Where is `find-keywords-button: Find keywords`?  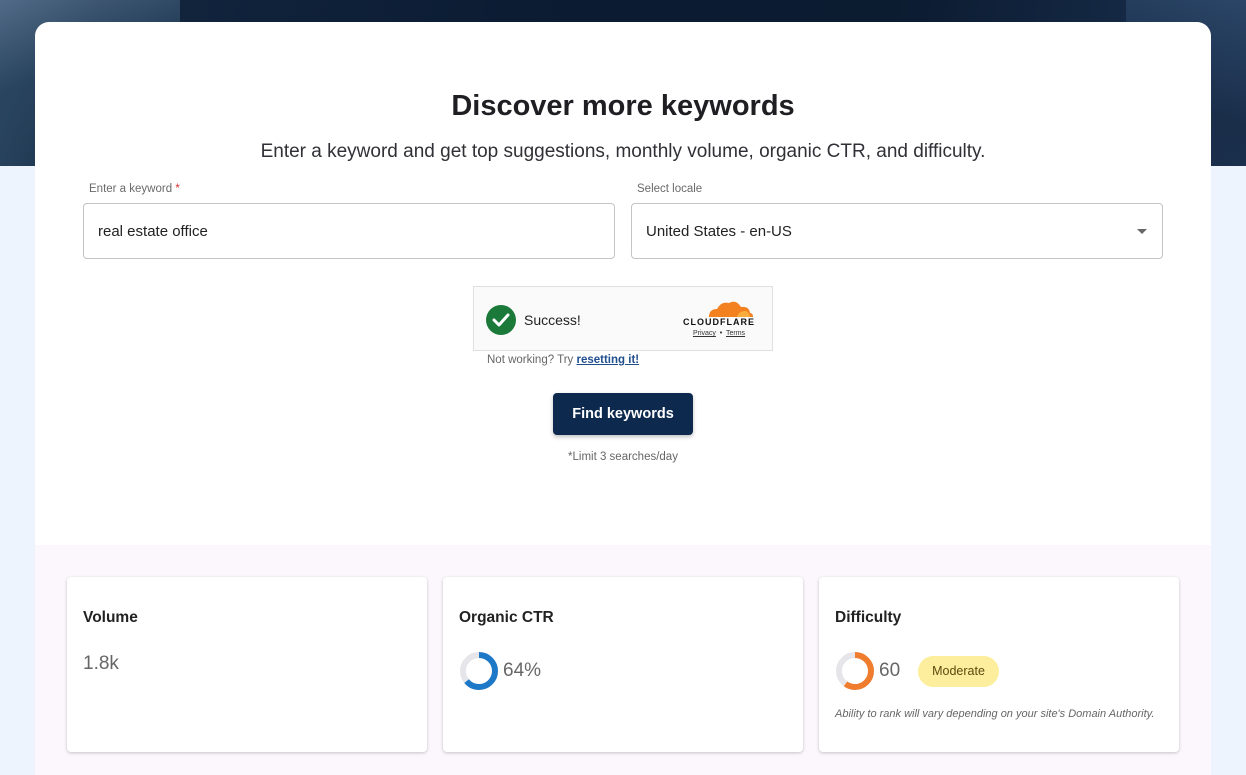
find-keywords-button: Find keywords is located at coordinates (623, 414).